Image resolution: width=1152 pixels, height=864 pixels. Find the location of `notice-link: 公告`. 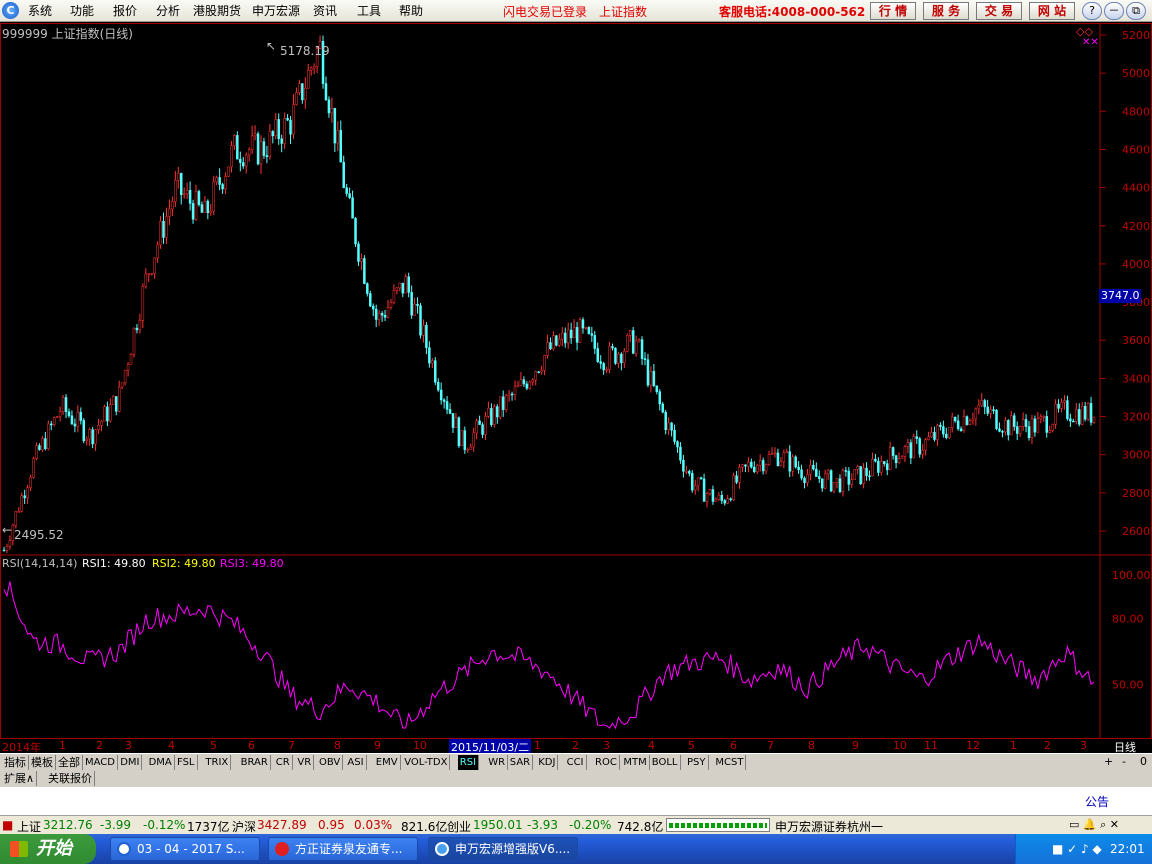

notice-link: 公告 is located at coordinates (1097, 801).